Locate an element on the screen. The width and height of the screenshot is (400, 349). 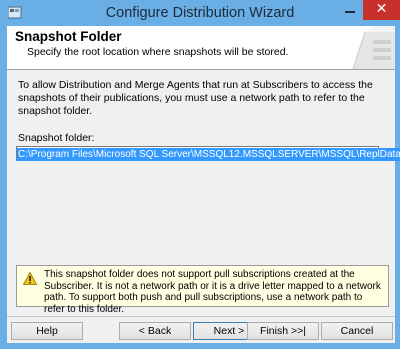
warning-triangle-icon is located at coordinates (30, 278).